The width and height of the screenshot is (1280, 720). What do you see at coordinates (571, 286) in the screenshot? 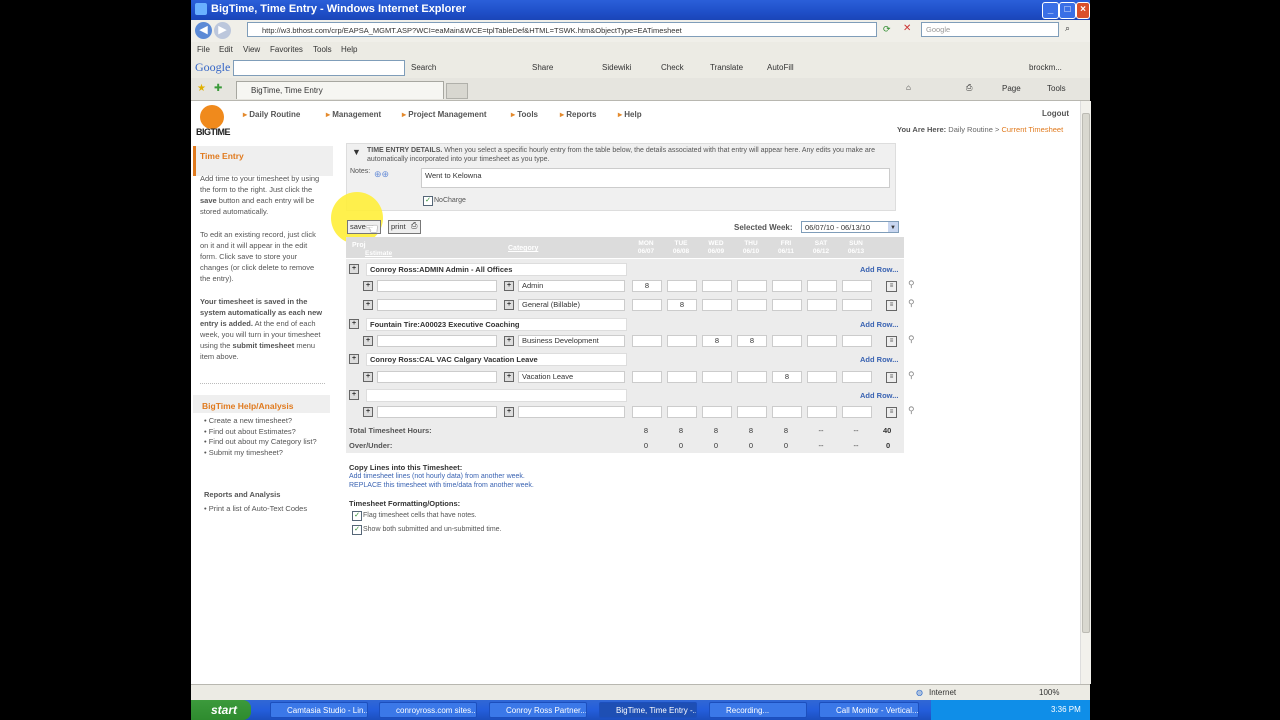
I see `category-input: Admin` at bounding box center [571, 286].